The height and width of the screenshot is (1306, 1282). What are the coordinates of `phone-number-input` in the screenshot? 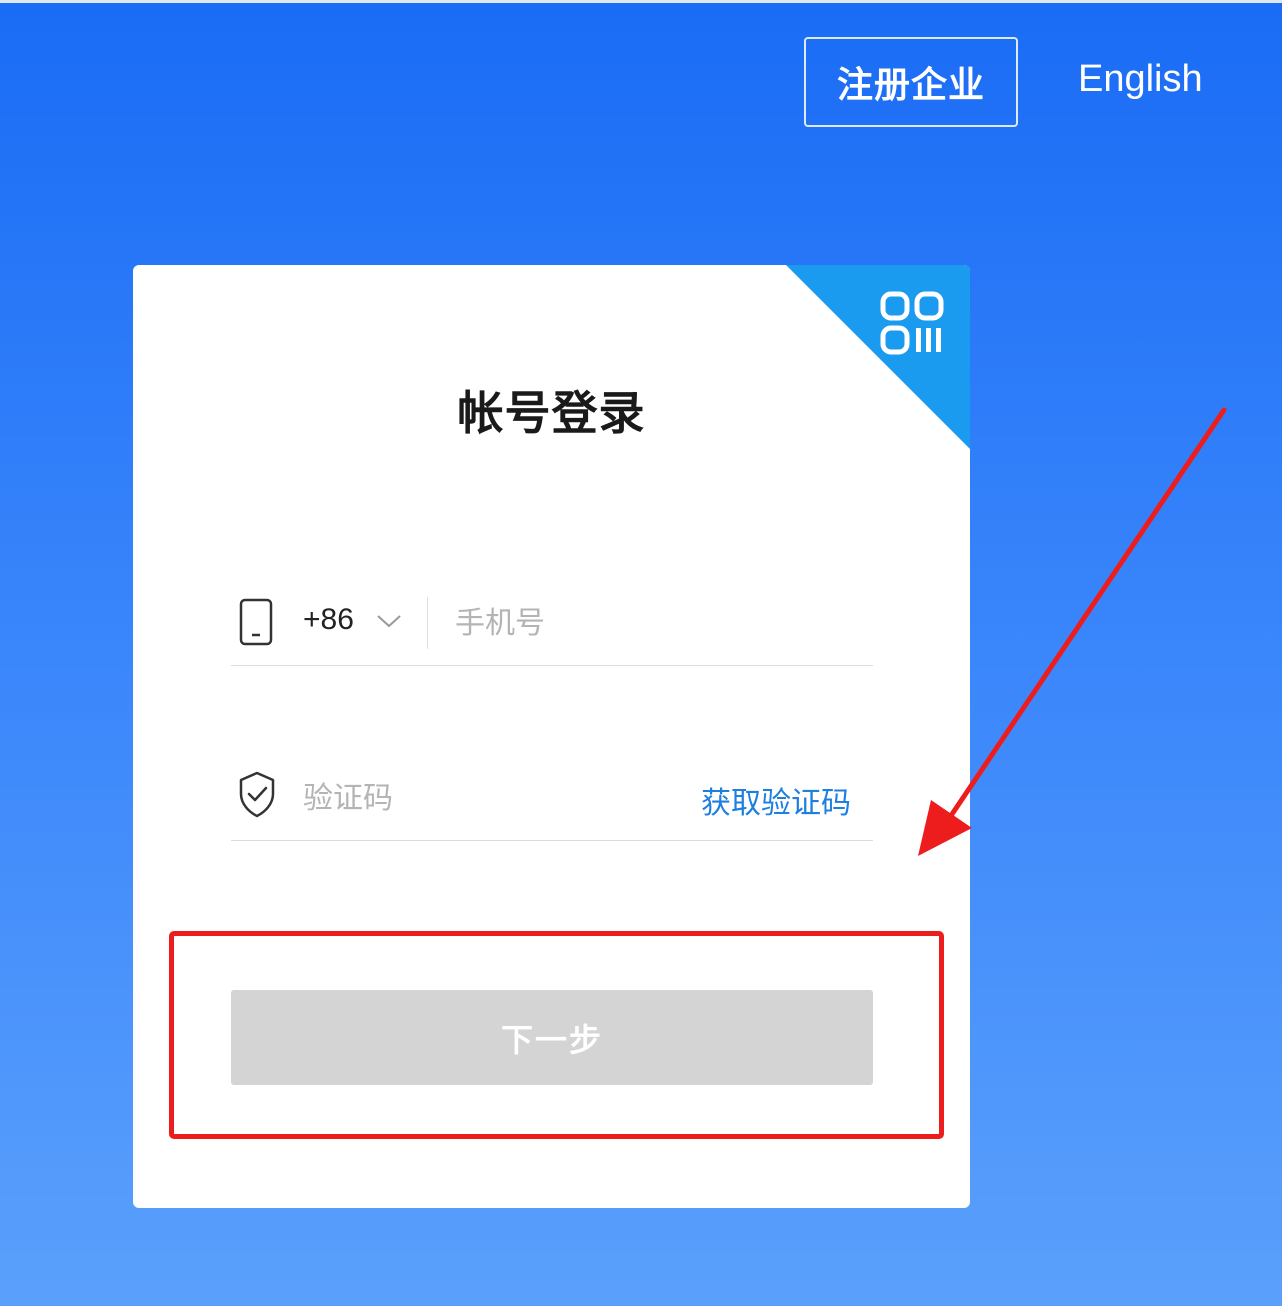 It's located at (655, 623).